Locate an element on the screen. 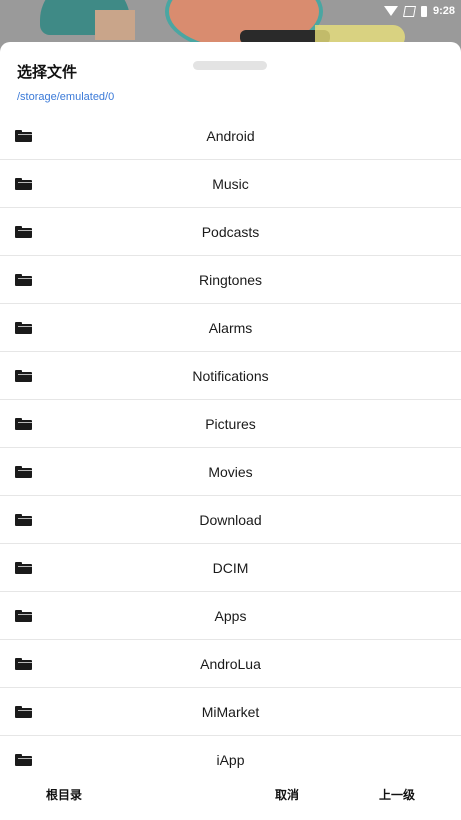 Image resolution: width=461 pixels, height=820 pixels. status-bar: 9:28 is located at coordinates (419, 11).